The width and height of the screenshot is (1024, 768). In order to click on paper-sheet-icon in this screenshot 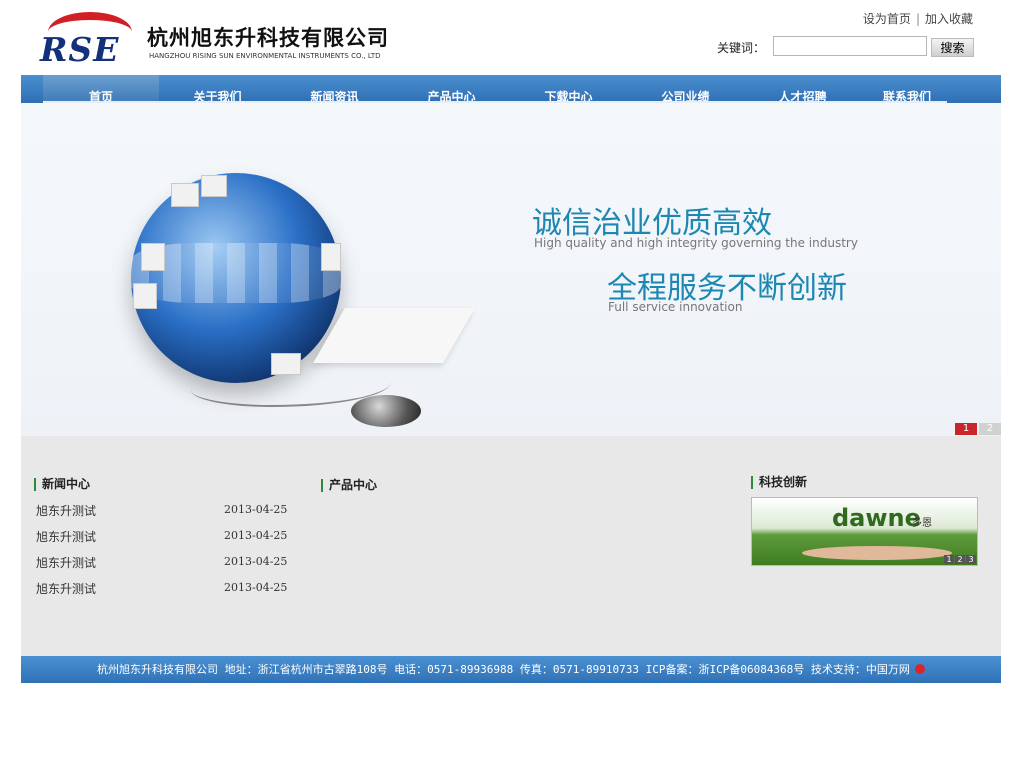, I will do `click(394, 335)`.